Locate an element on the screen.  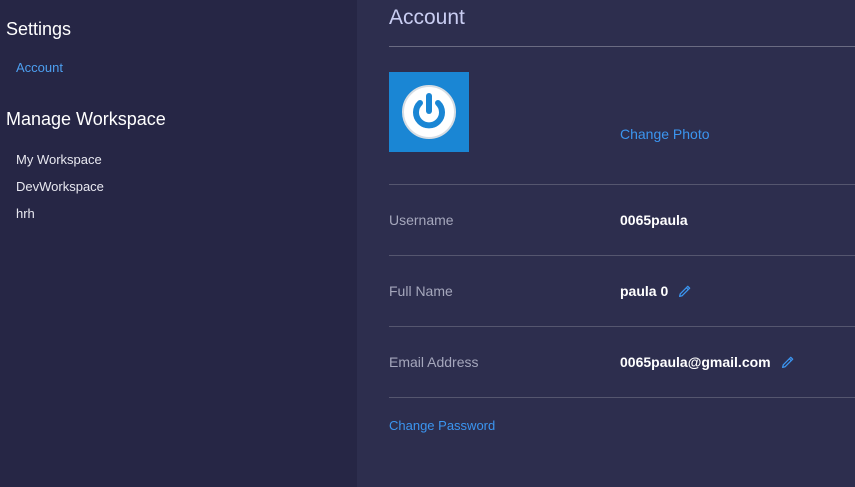
settings-heading: Settings is located at coordinates (39, 29).